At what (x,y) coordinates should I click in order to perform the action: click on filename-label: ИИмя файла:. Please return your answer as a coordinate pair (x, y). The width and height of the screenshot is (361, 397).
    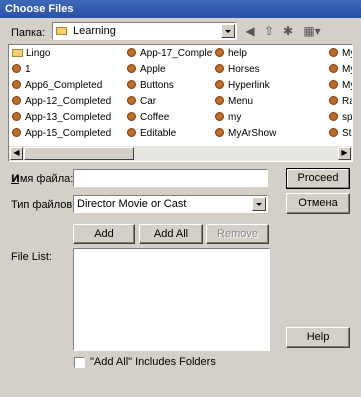
    Looking at the image, I should click on (42, 179).